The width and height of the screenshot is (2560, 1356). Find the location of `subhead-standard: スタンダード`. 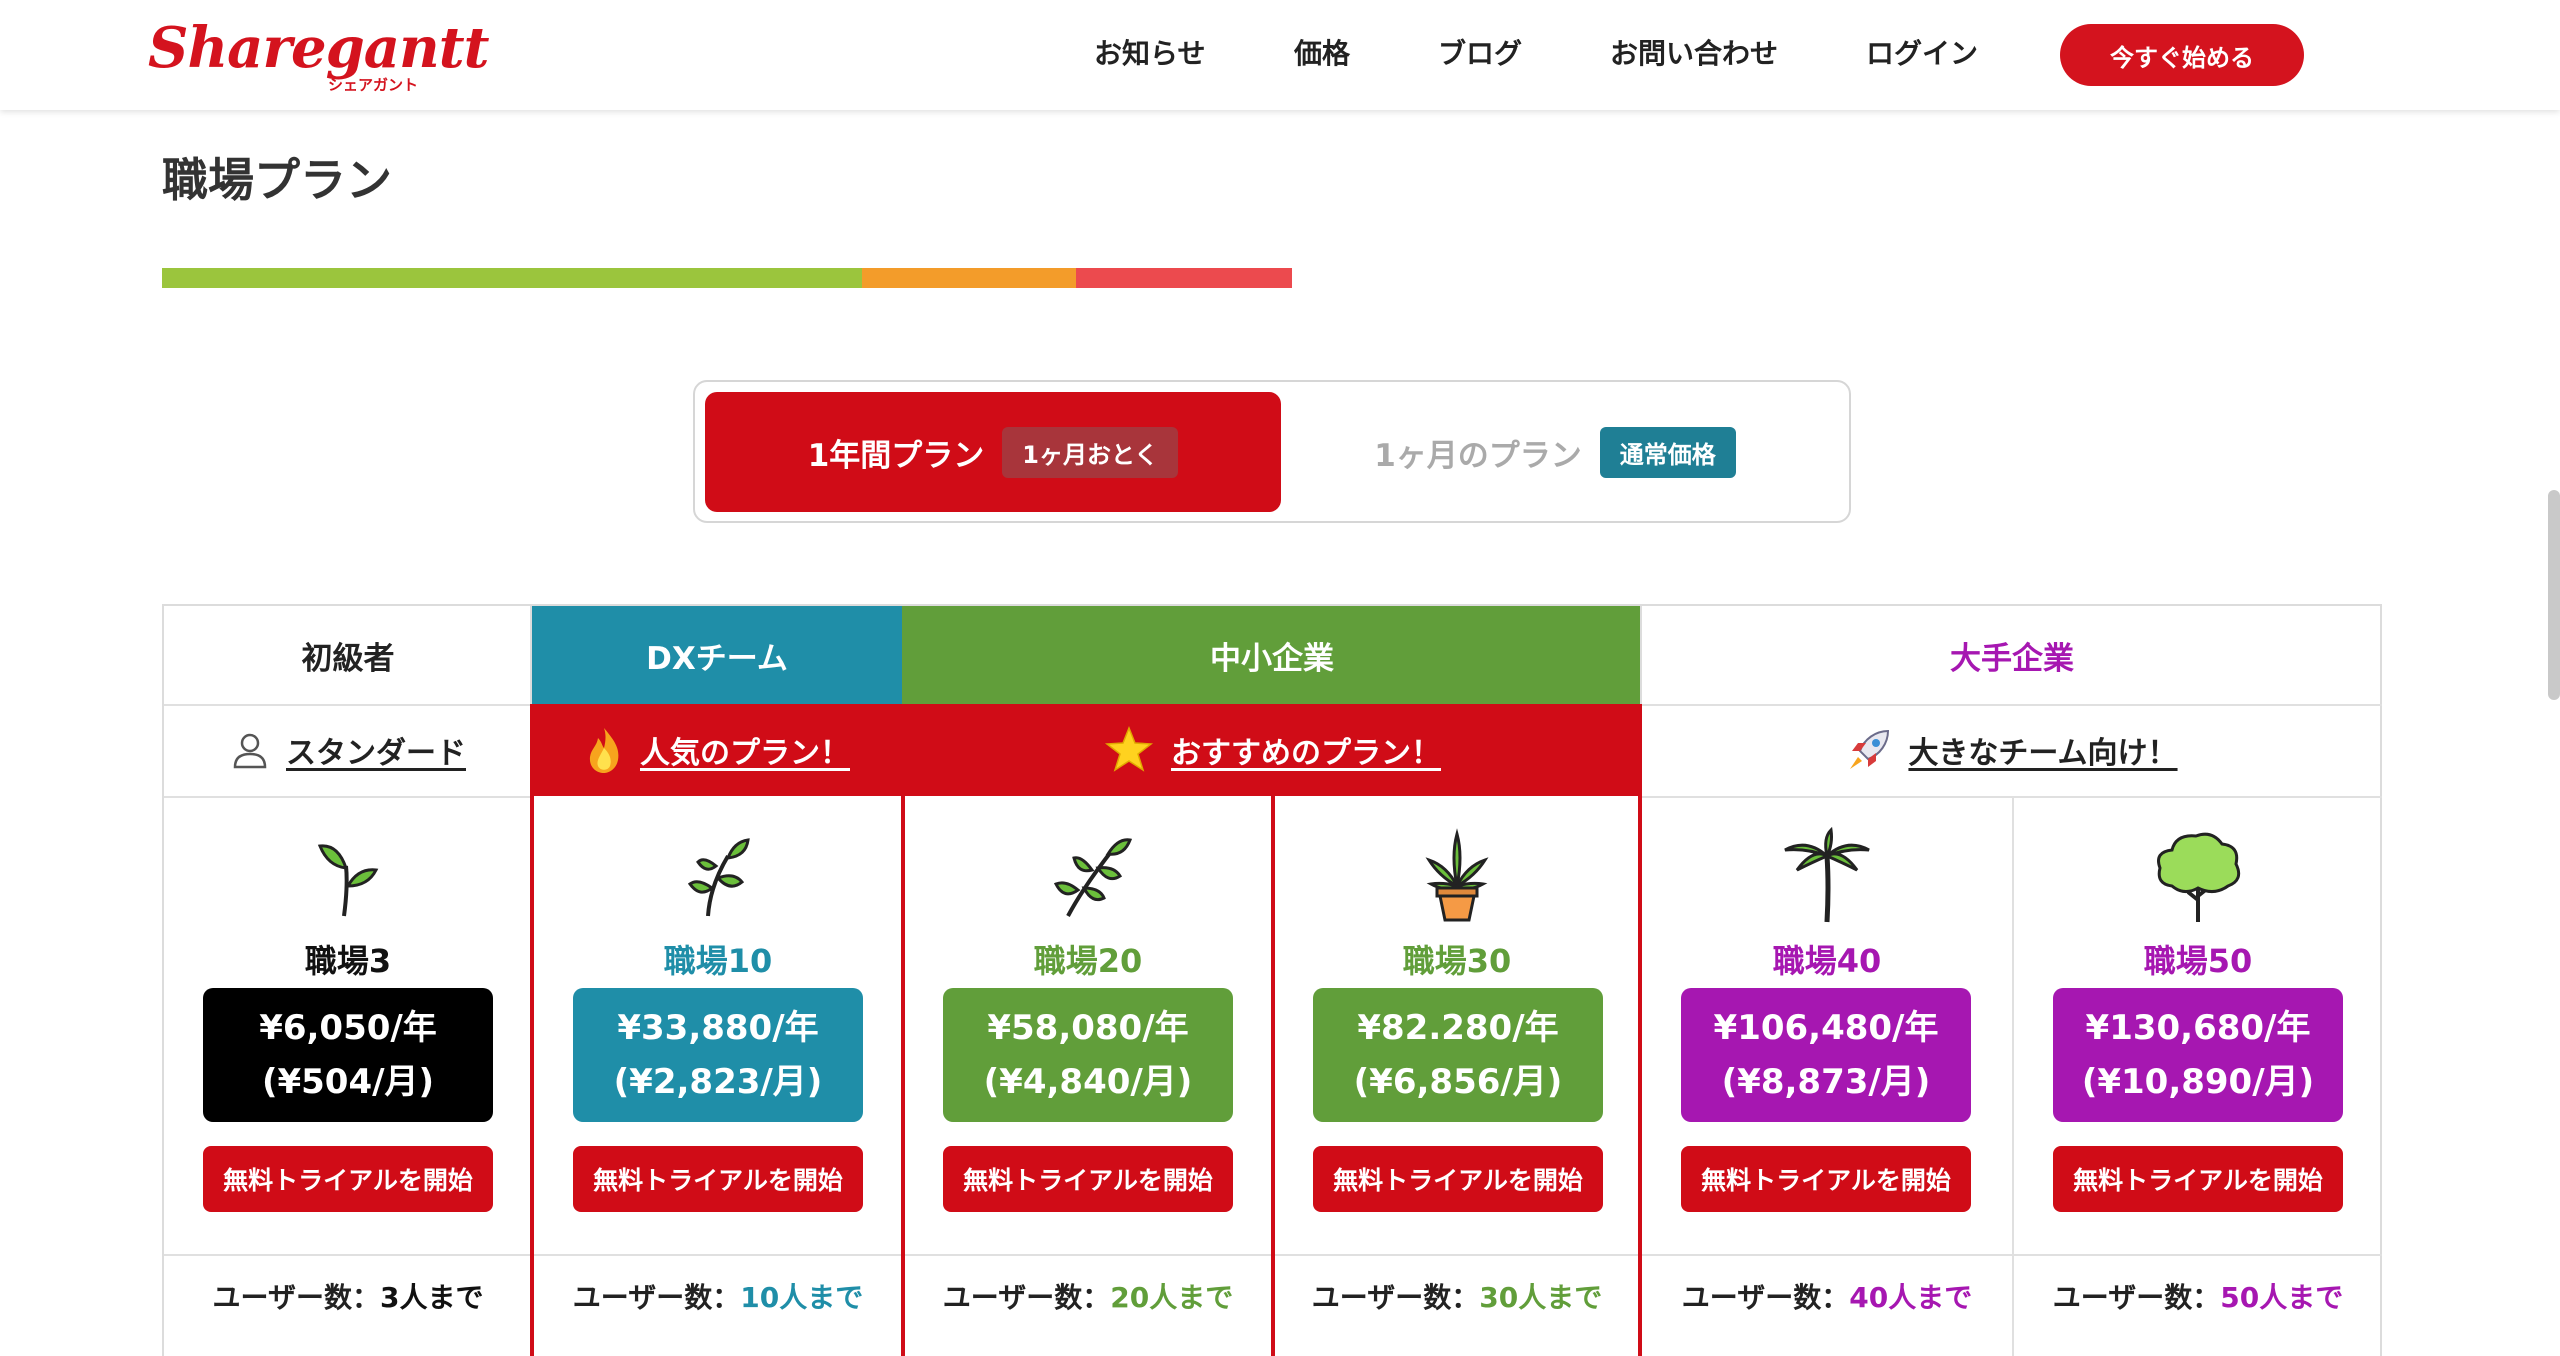

subhead-standard: スタンダード is located at coordinates (348, 750).